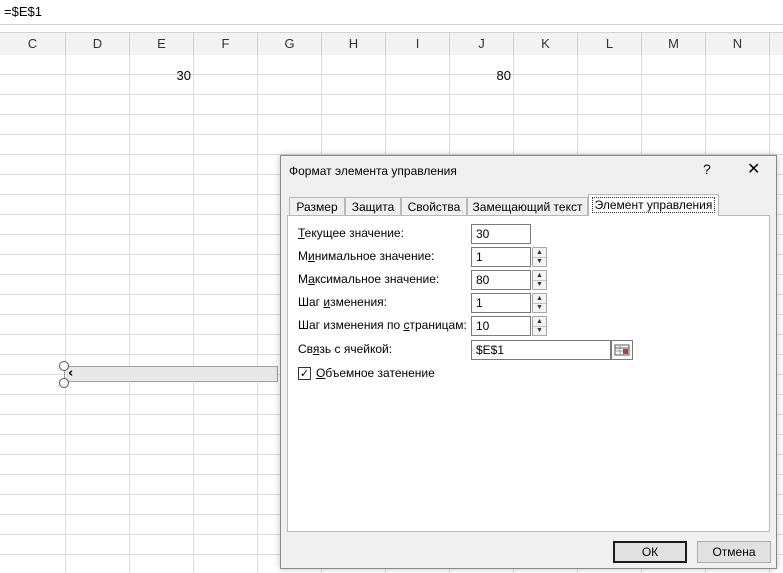 This screenshot has width=783, height=573. Describe the element at coordinates (160, 75) in the screenshot. I see `cell-e1: 30` at that location.